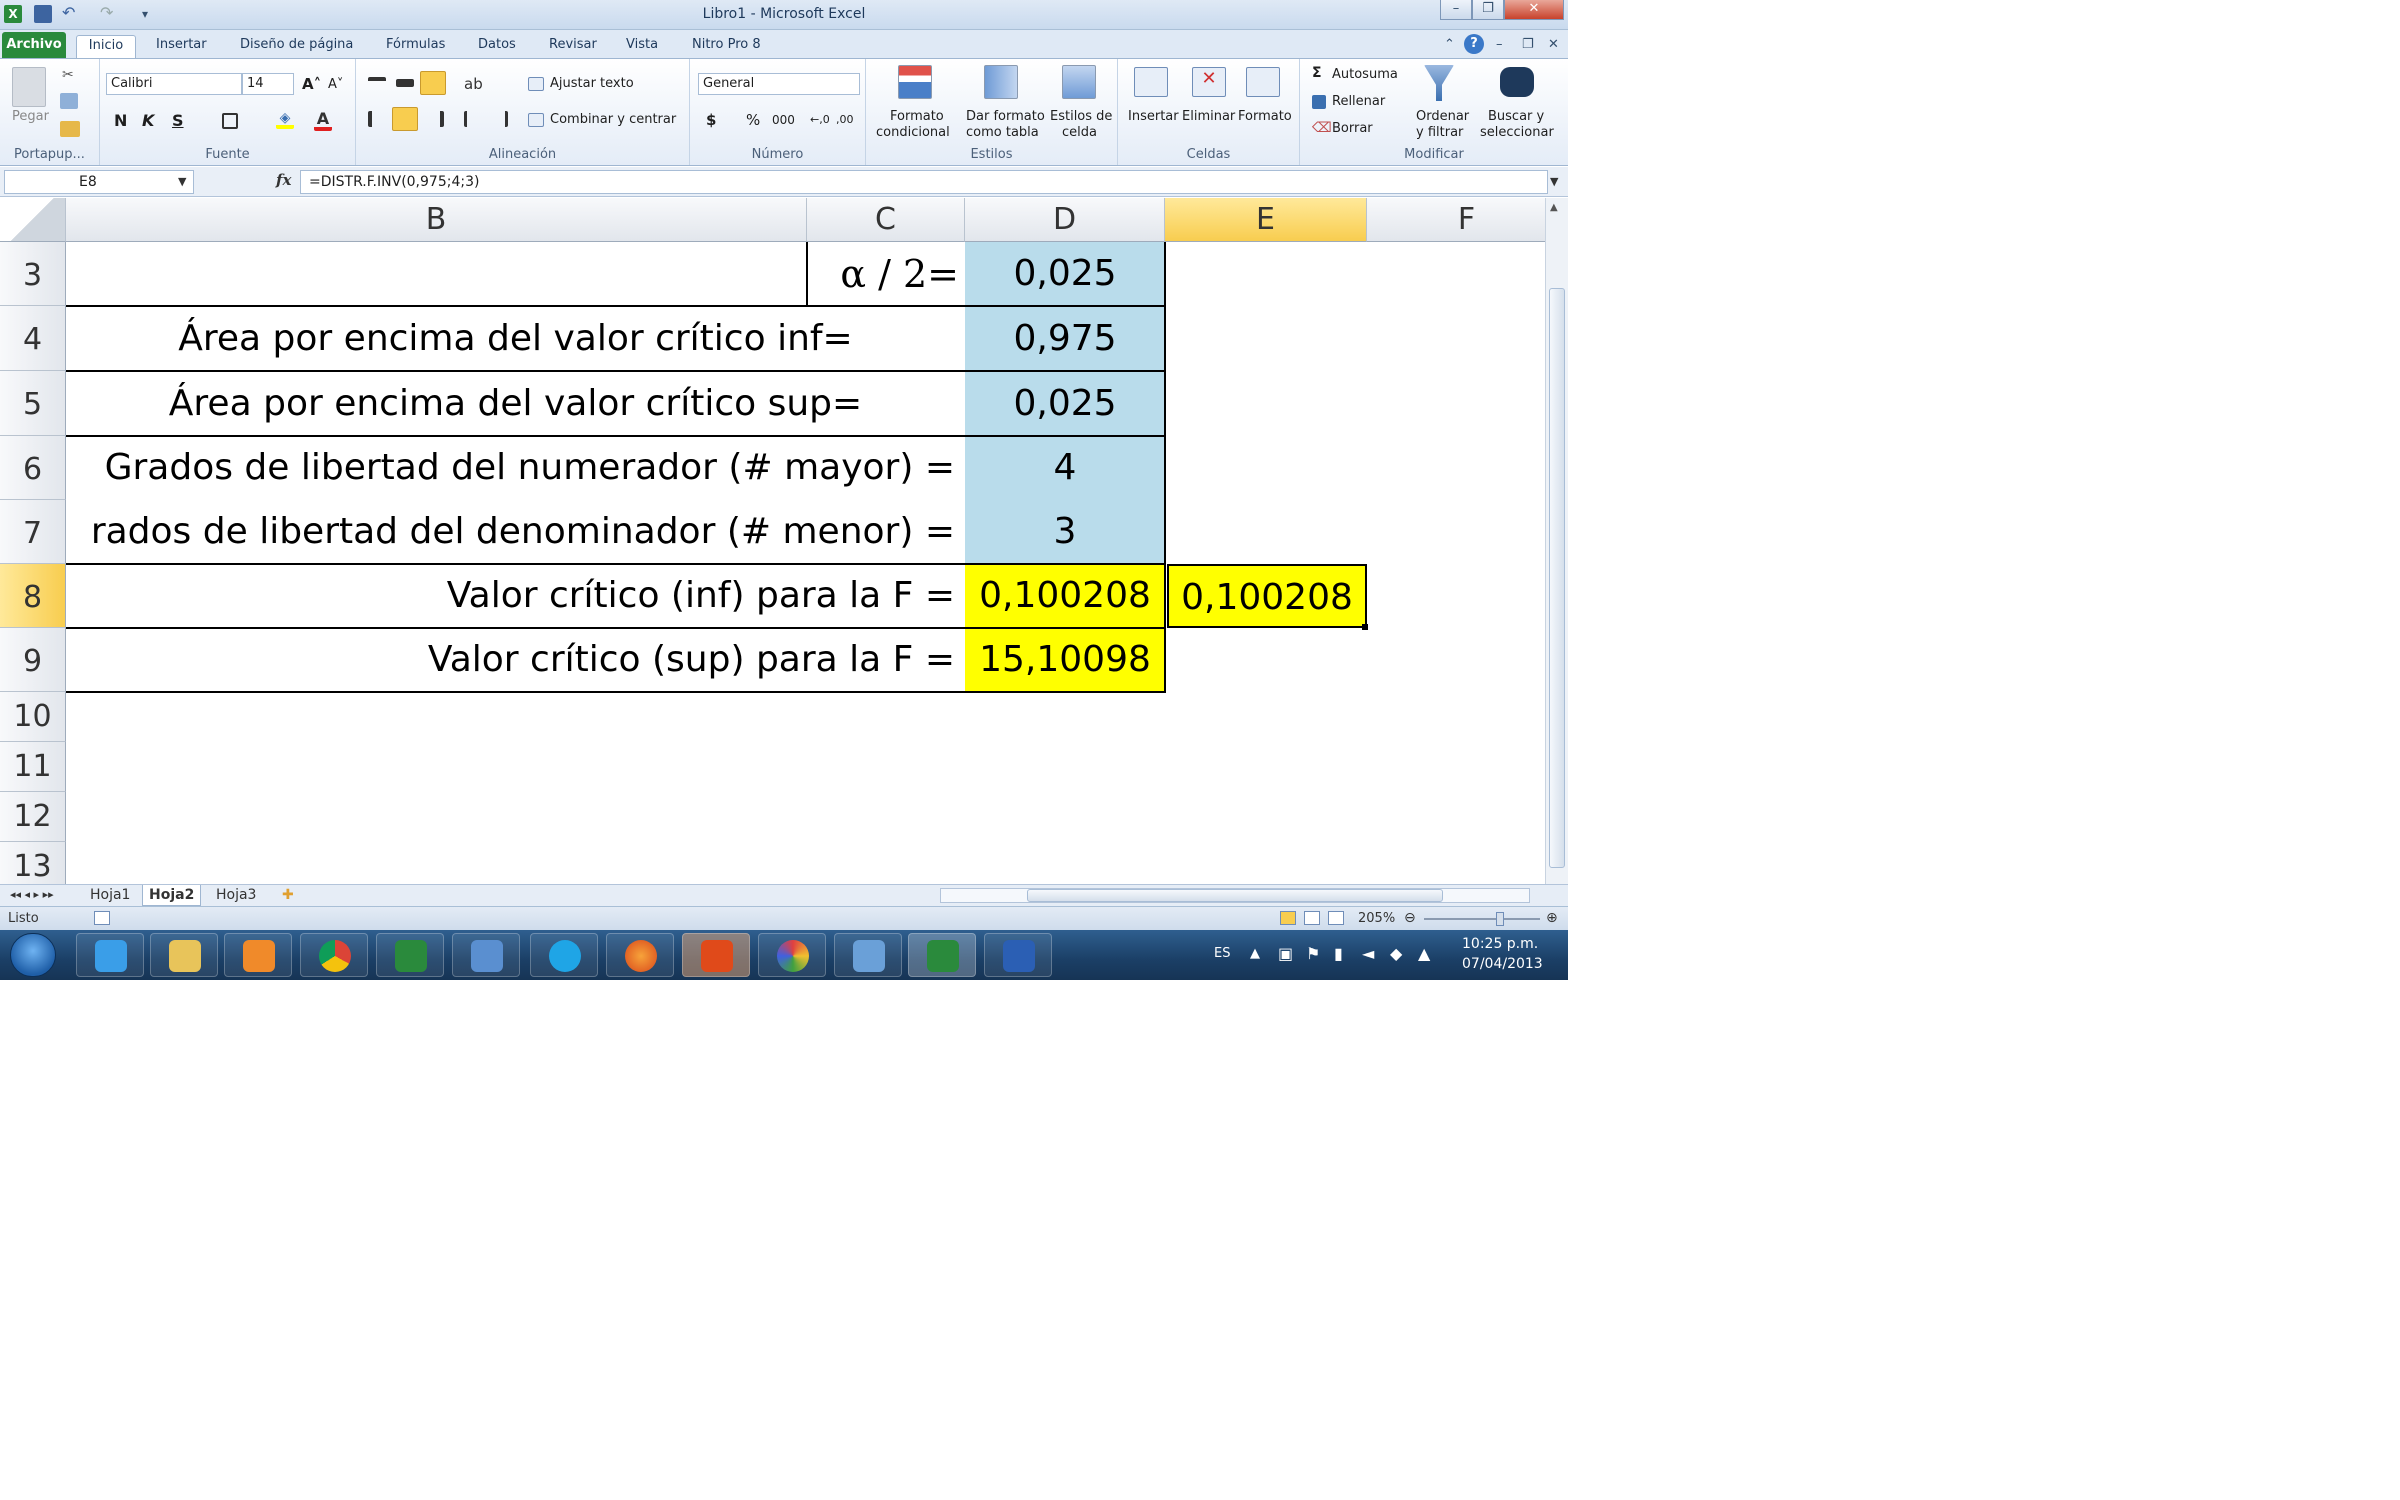 This screenshot has width=2400, height=1500. I want to click on format-cells-icon, so click(1263, 82).